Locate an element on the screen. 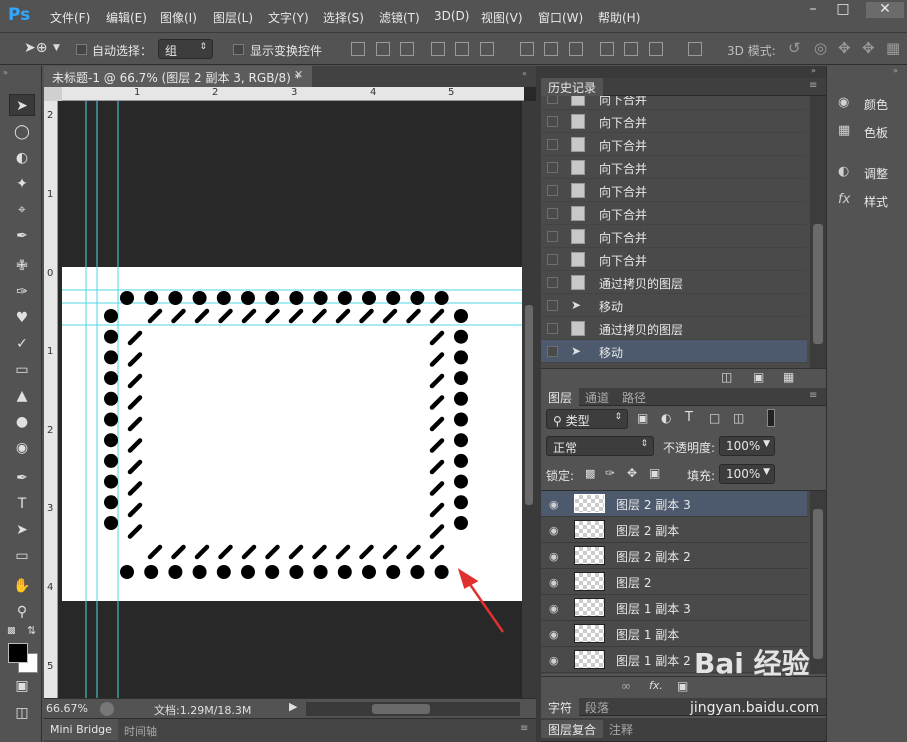  tab-layers: 图层 is located at coordinates (560, 397).